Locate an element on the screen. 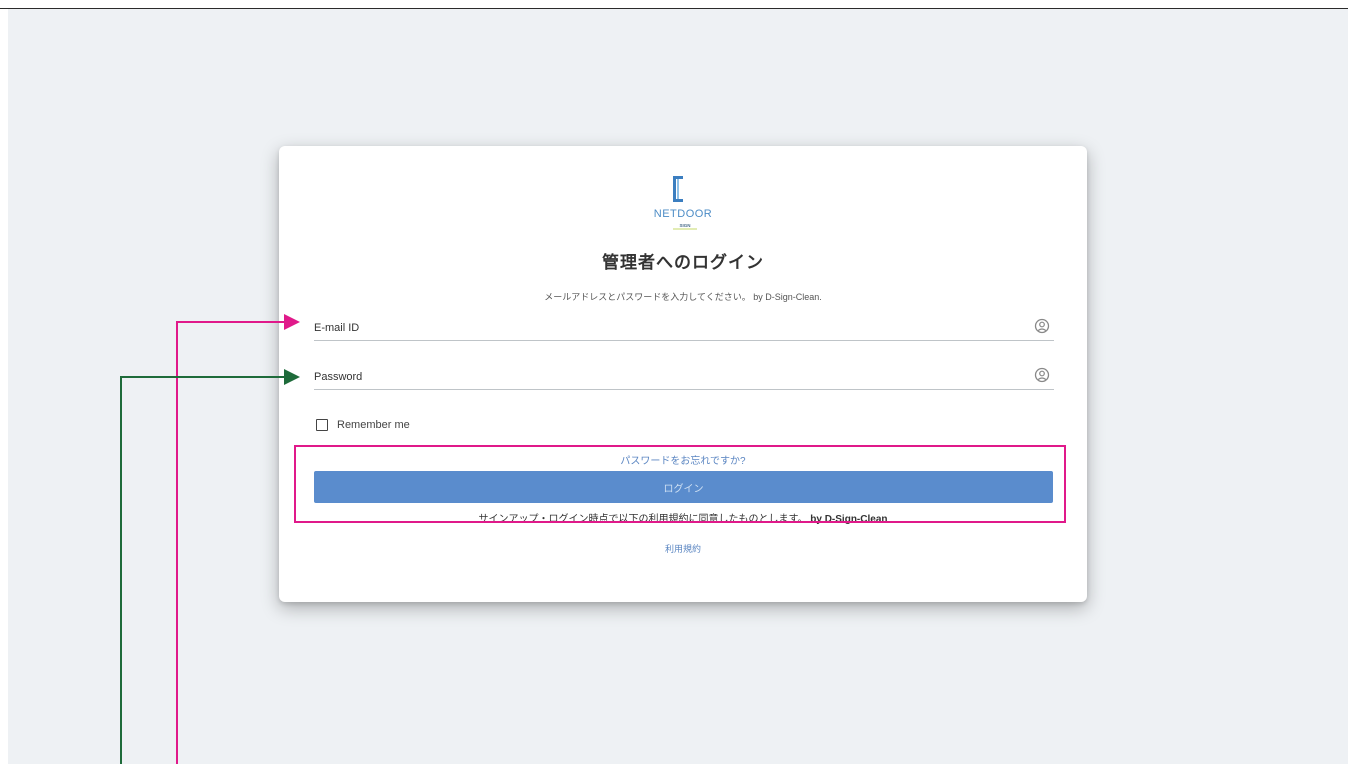 Image resolution: width=1348 pixels, height=764 pixels. netdoor-logo: NETDOOR SIGN is located at coordinates (683, 203).